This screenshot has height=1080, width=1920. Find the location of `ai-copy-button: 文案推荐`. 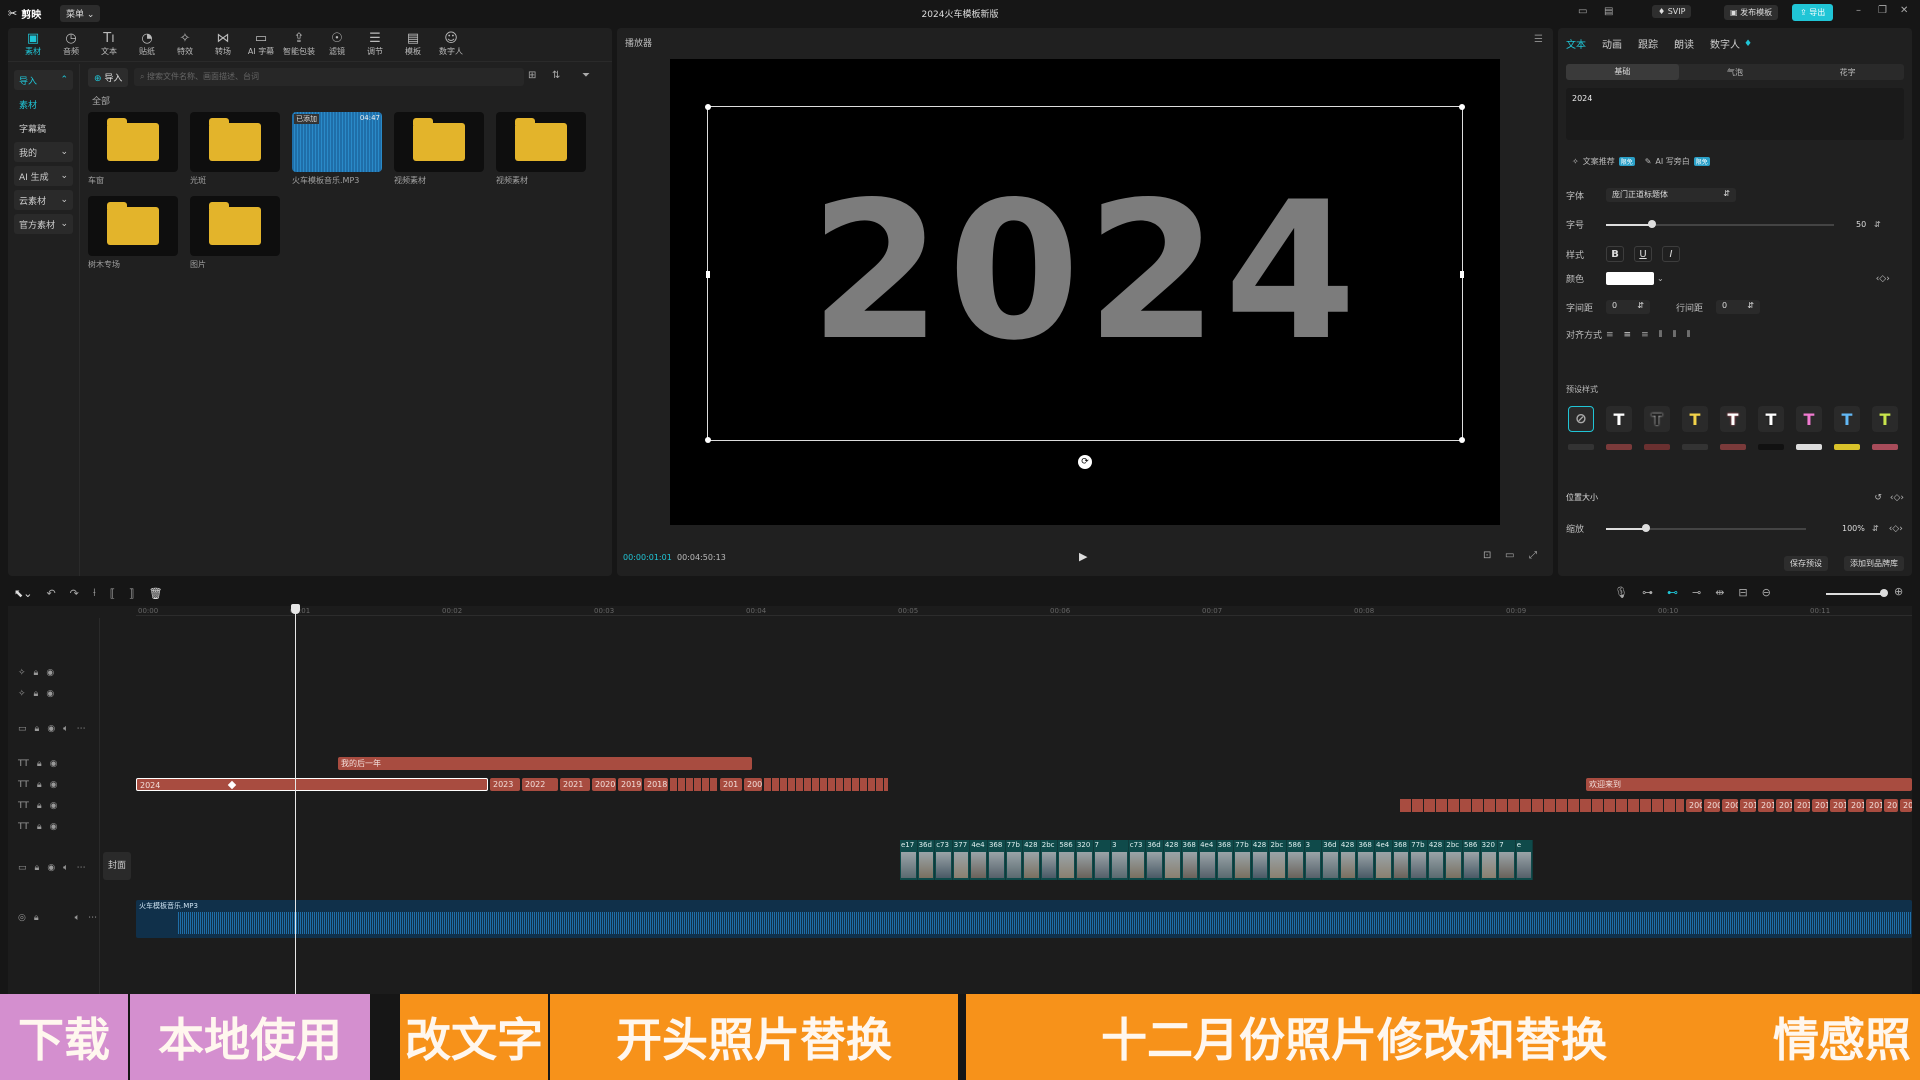

ai-copy-button: 文案推荐 is located at coordinates (1599, 161).